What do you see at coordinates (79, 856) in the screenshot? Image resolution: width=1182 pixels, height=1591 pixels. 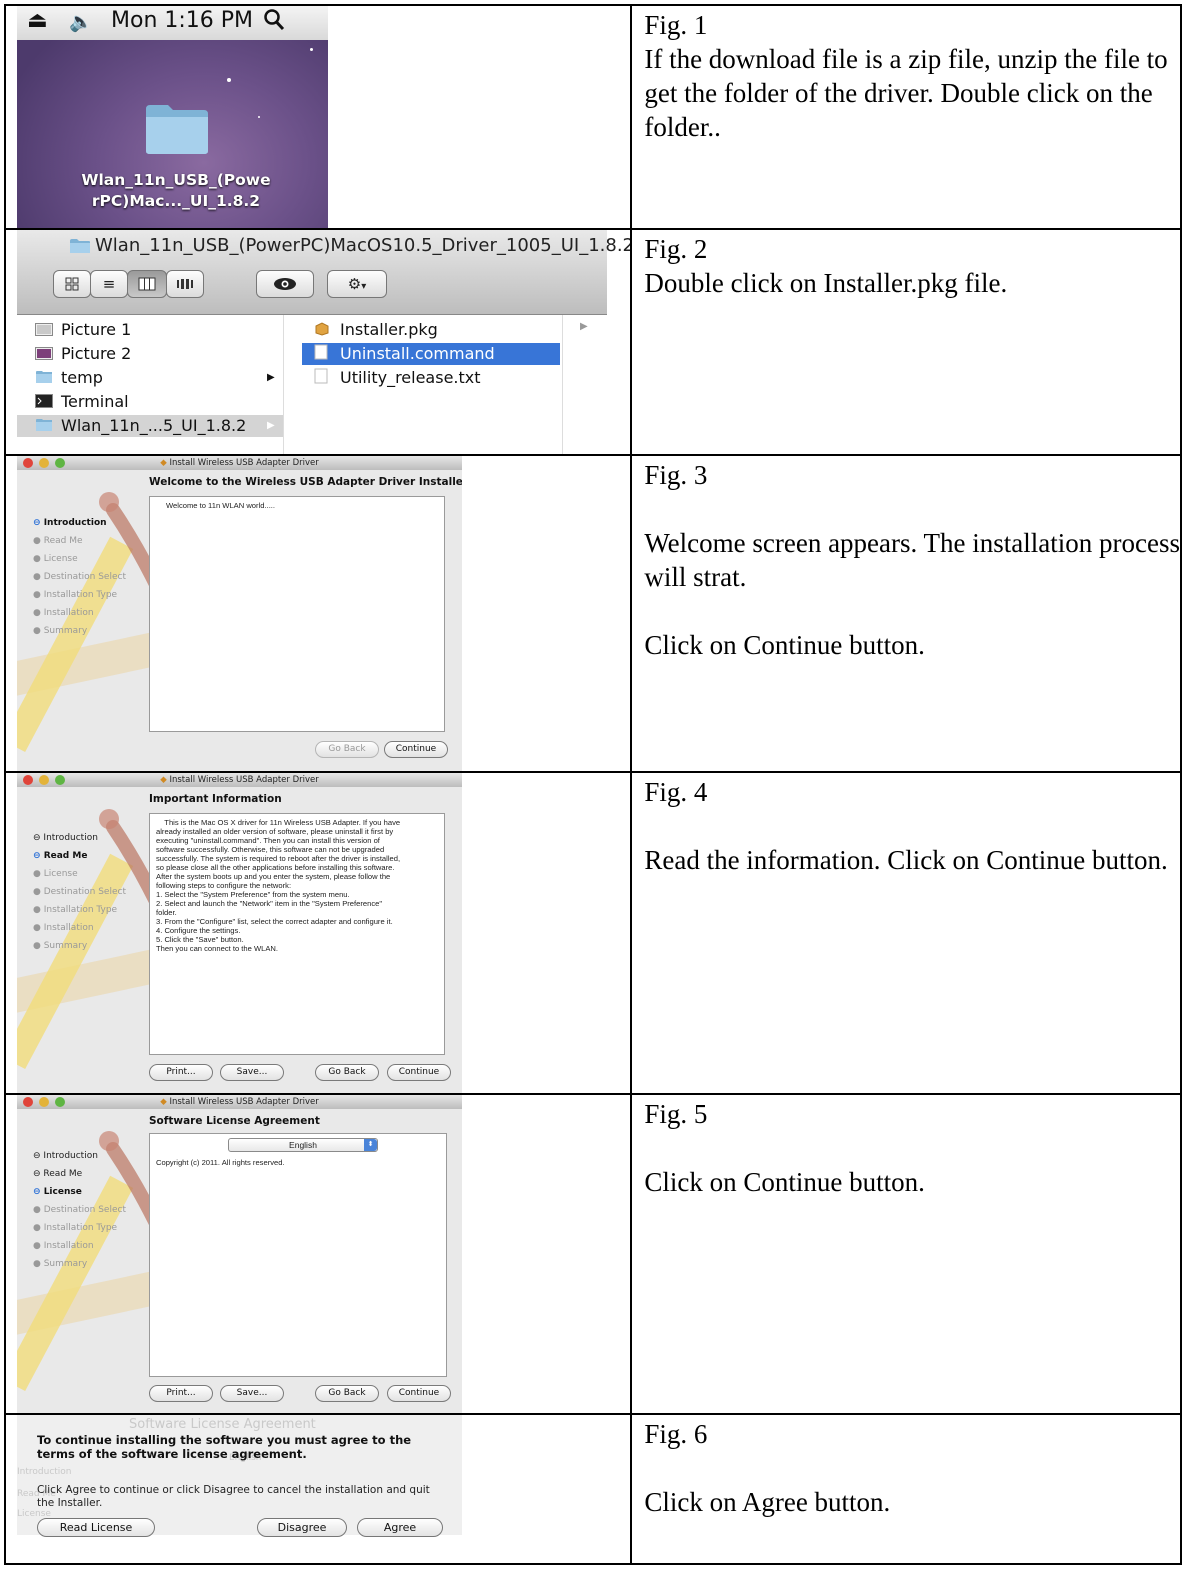 I see `step-read-me: ⊖ Read Me` at bounding box center [79, 856].